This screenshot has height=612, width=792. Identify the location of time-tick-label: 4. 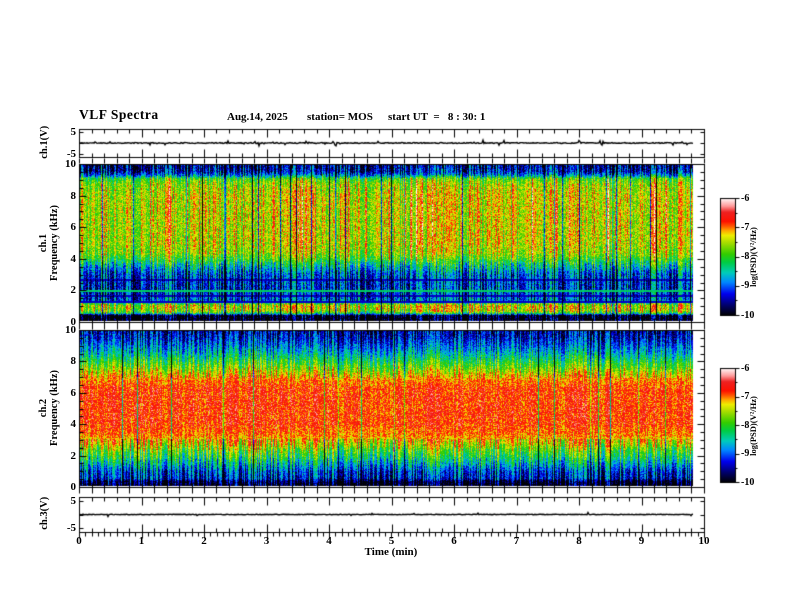
(329, 541).